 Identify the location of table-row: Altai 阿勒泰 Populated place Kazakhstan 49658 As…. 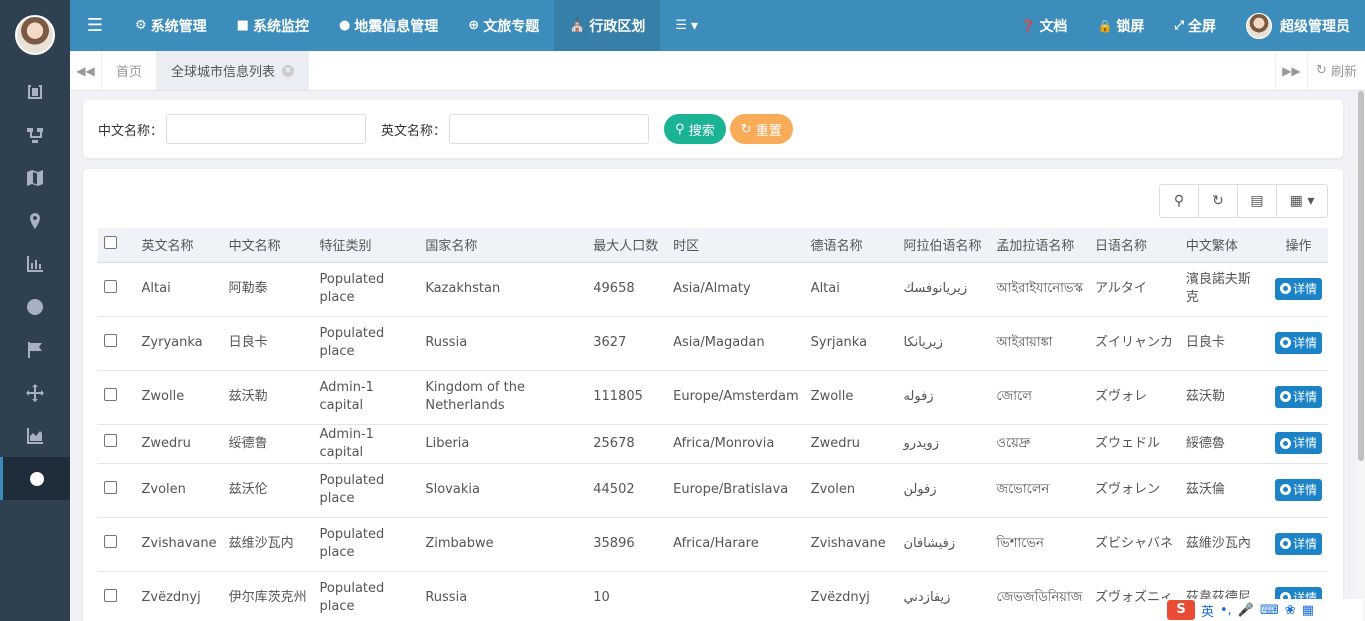
(713, 289).